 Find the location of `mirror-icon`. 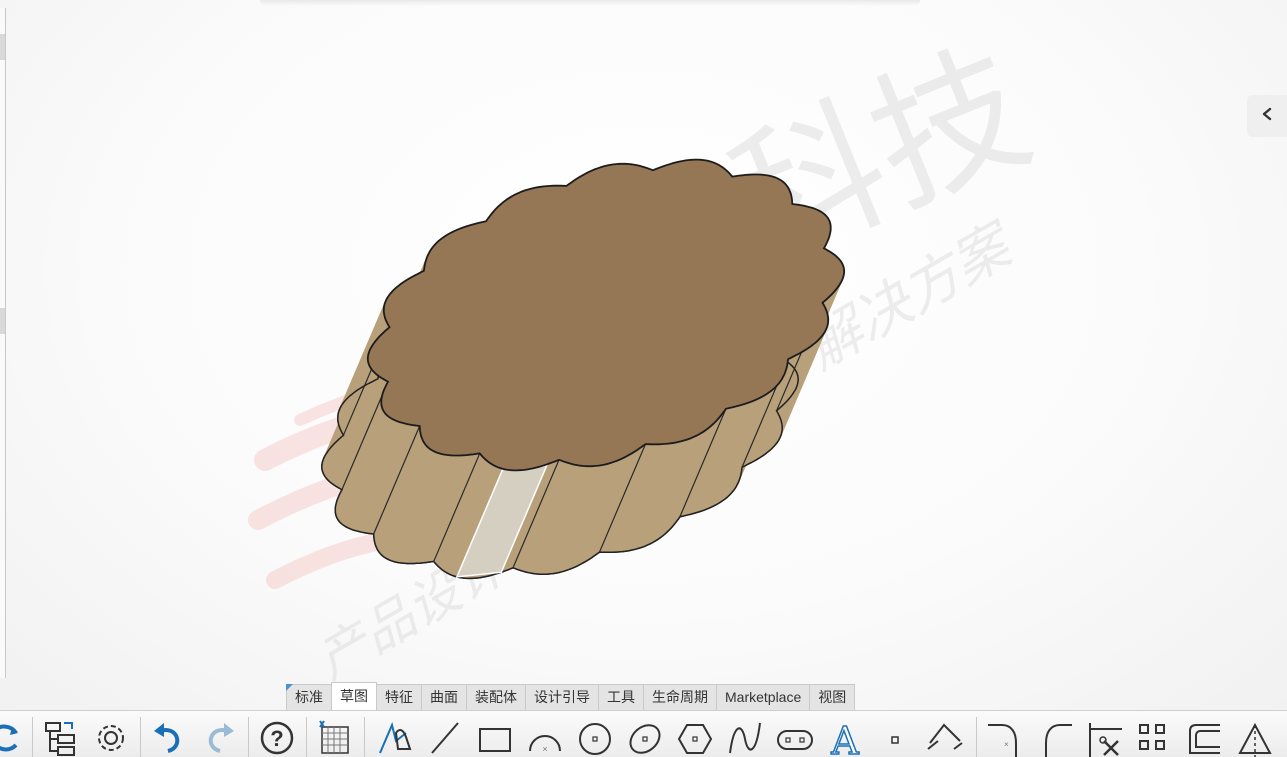

mirror-icon is located at coordinates (1255, 738).